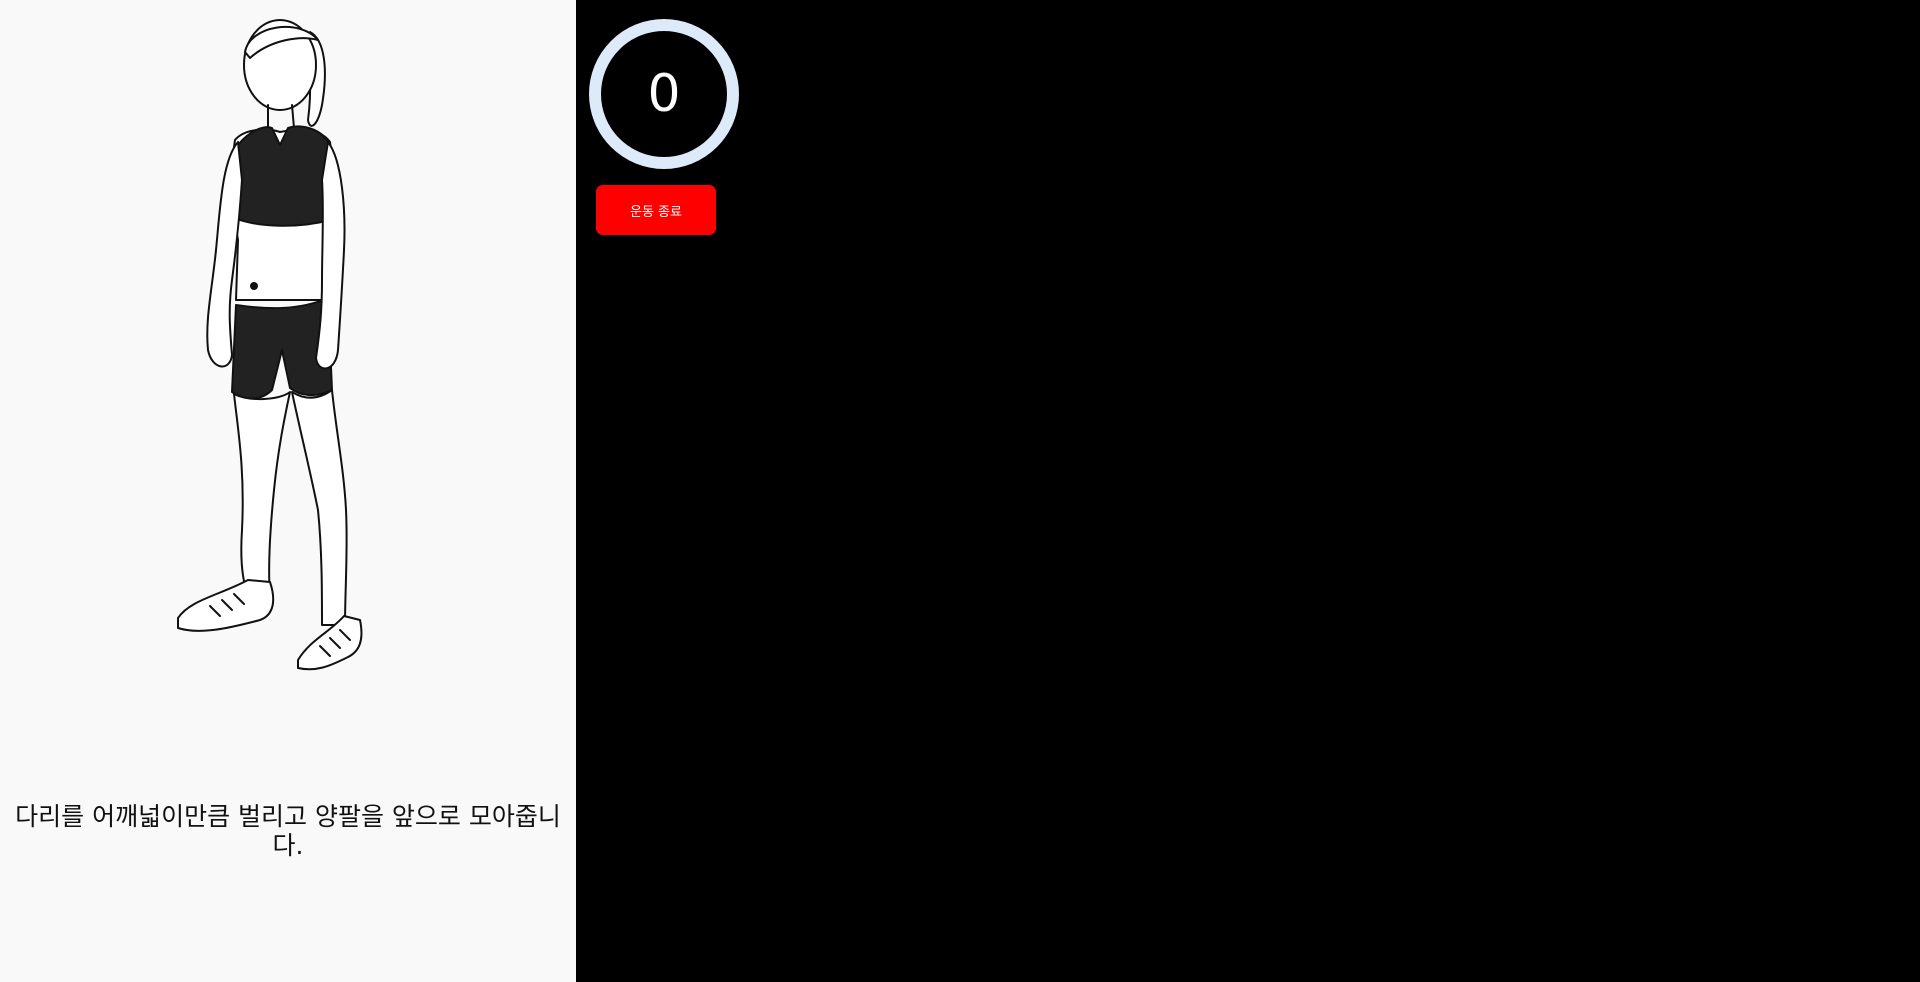  I want to click on rep-counter-value: 0, so click(664, 94).